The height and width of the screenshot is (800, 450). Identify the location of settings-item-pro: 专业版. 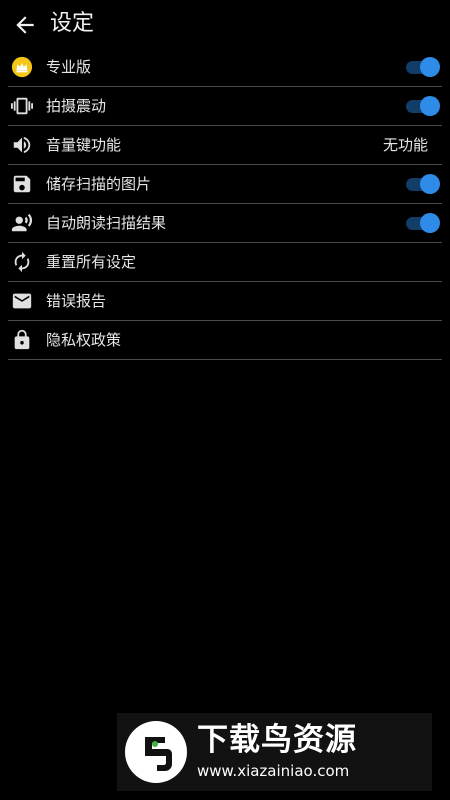
(225, 67).